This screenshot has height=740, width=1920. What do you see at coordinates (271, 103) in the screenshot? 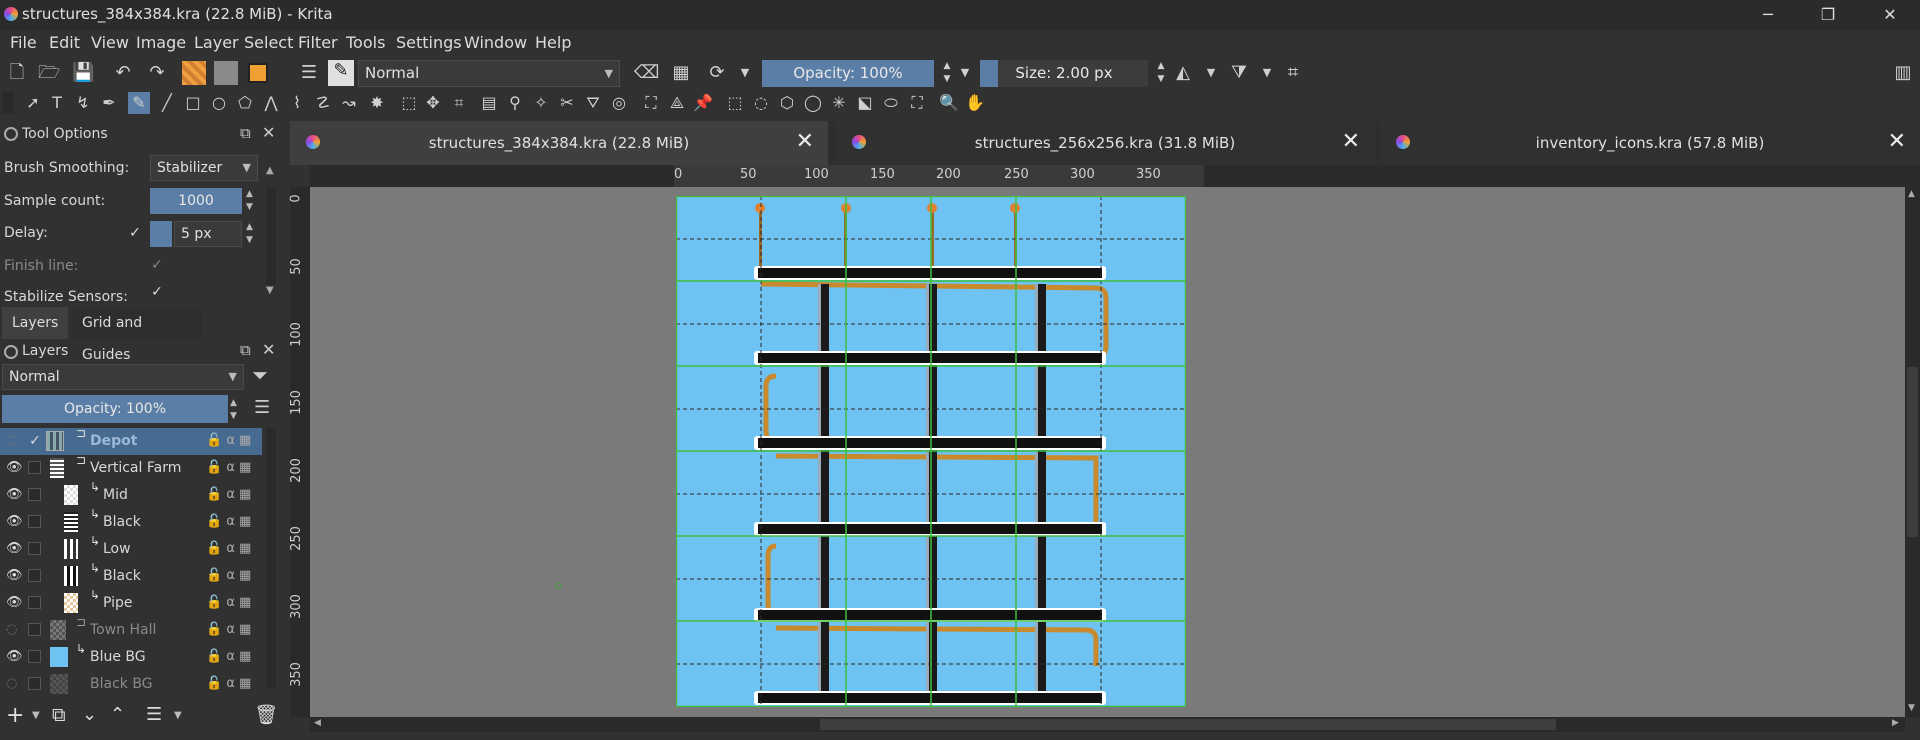
I see `polyline-tool-icon: ⋀` at bounding box center [271, 103].